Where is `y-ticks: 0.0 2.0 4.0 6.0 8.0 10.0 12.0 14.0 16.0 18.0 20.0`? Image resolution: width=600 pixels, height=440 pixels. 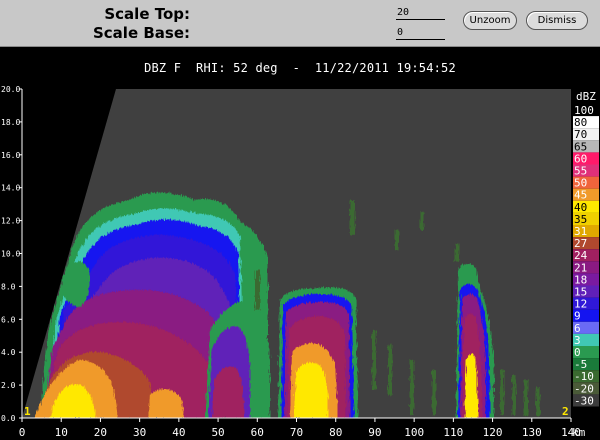 y-ticks: 0.0 2.0 4.0 6.0 8.0 10.0 12.0 14.0 16.0 18.0 20.0 is located at coordinates (11, 254).